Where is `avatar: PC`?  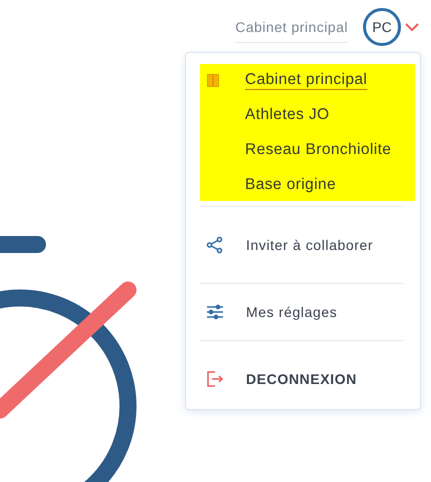 avatar: PC is located at coordinates (382, 27).